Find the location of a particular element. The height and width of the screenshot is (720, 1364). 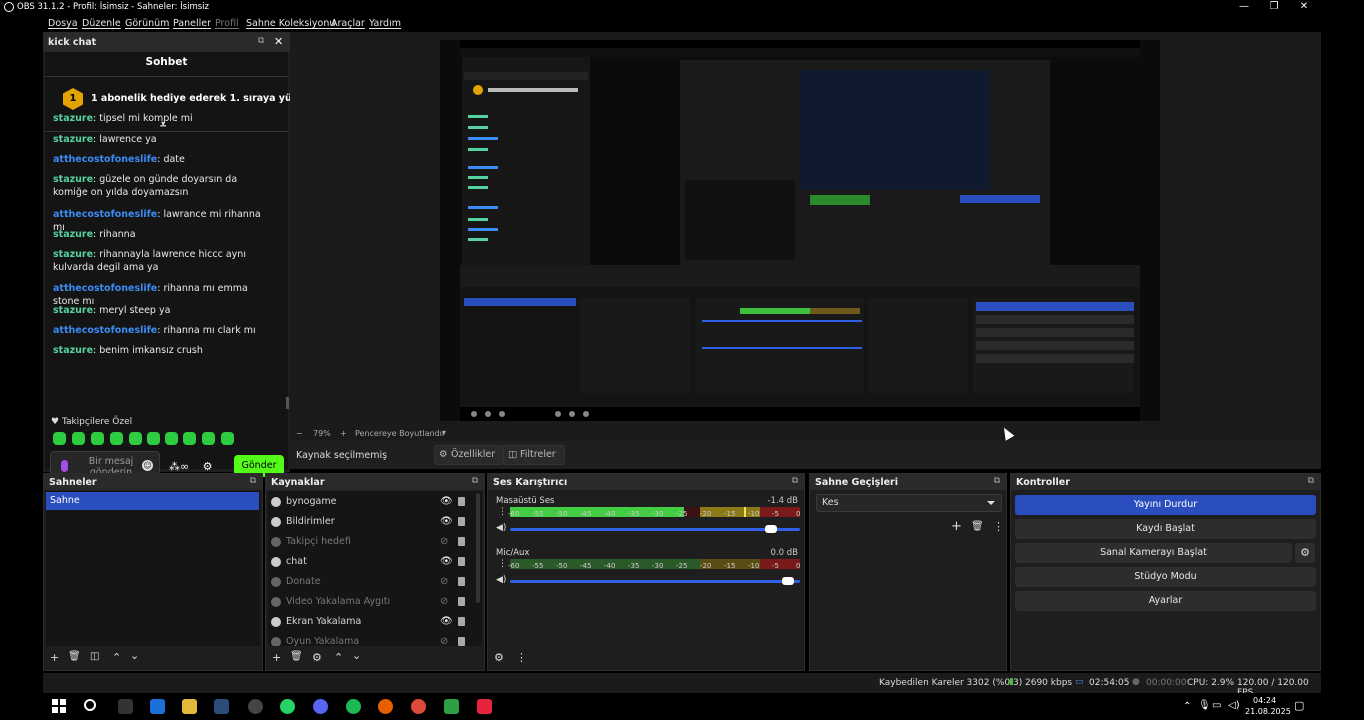

scene-item: Sahne is located at coordinates (152, 501).